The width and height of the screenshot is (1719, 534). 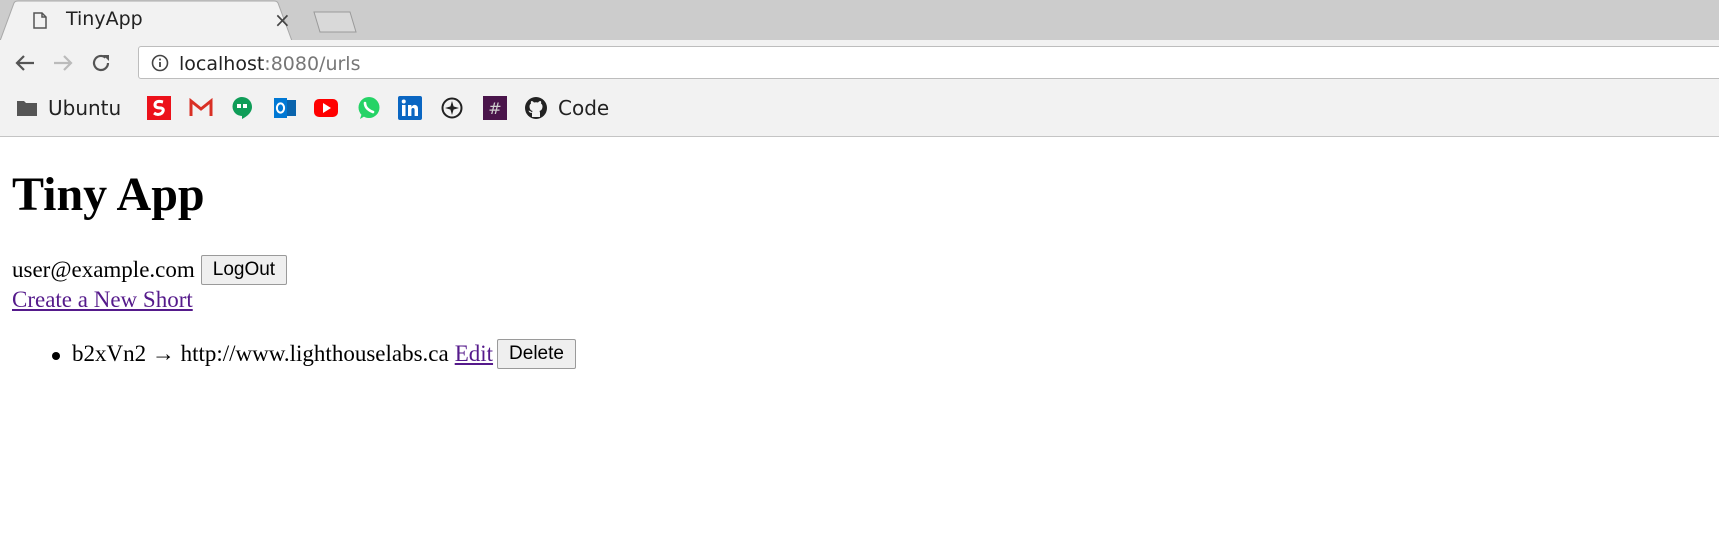 What do you see at coordinates (103, 269) in the screenshot?
I see `user-email: user@example.com` at bounding box center [103, 269].